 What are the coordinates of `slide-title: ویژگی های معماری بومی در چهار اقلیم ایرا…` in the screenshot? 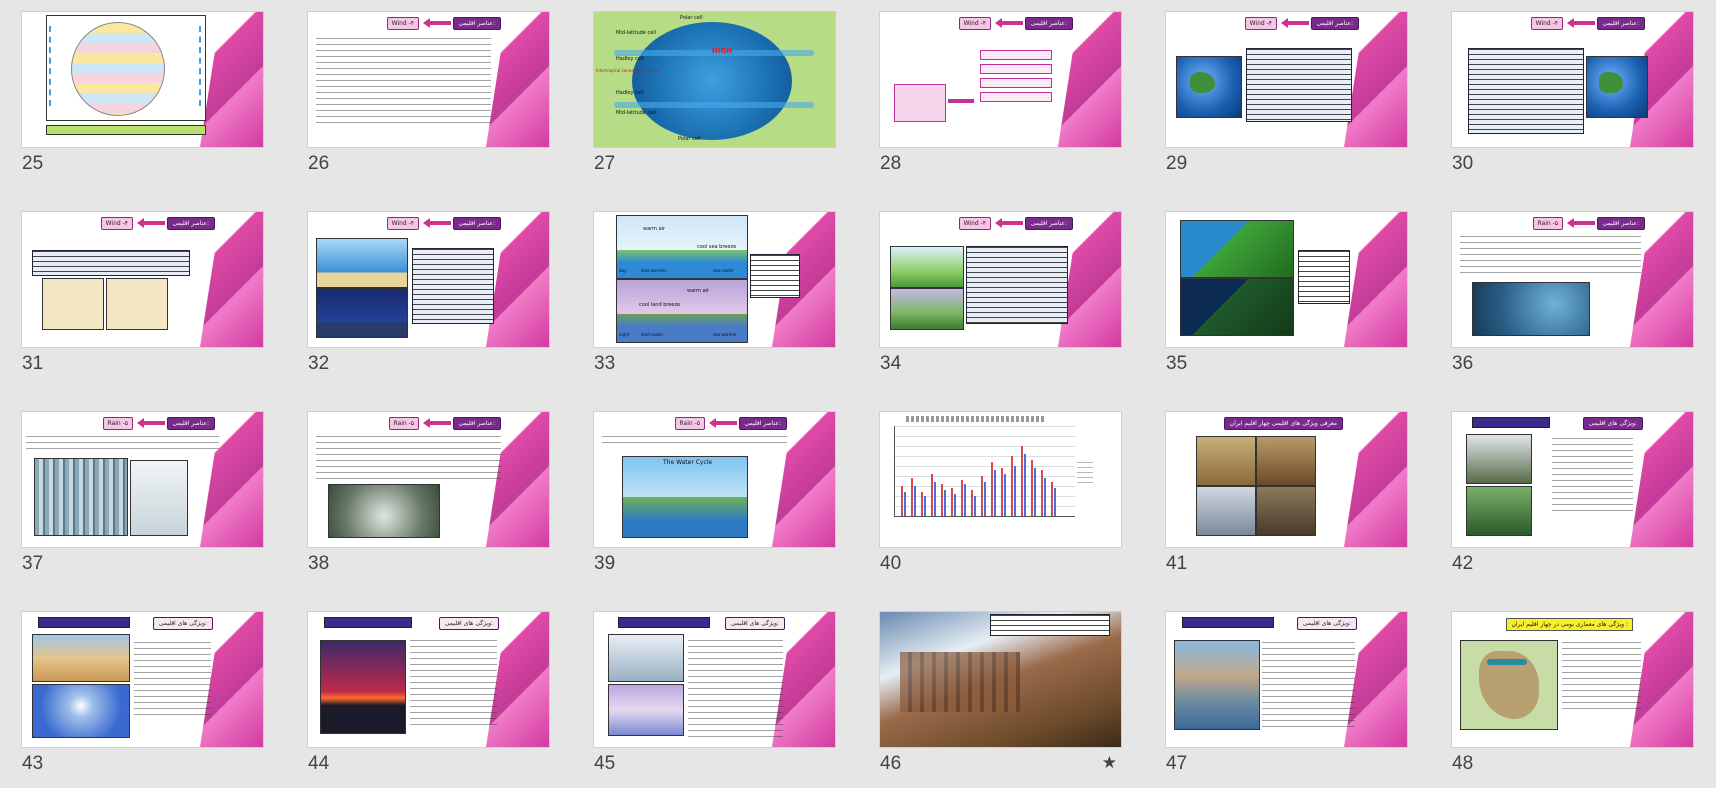 It's located at (1569, 624).